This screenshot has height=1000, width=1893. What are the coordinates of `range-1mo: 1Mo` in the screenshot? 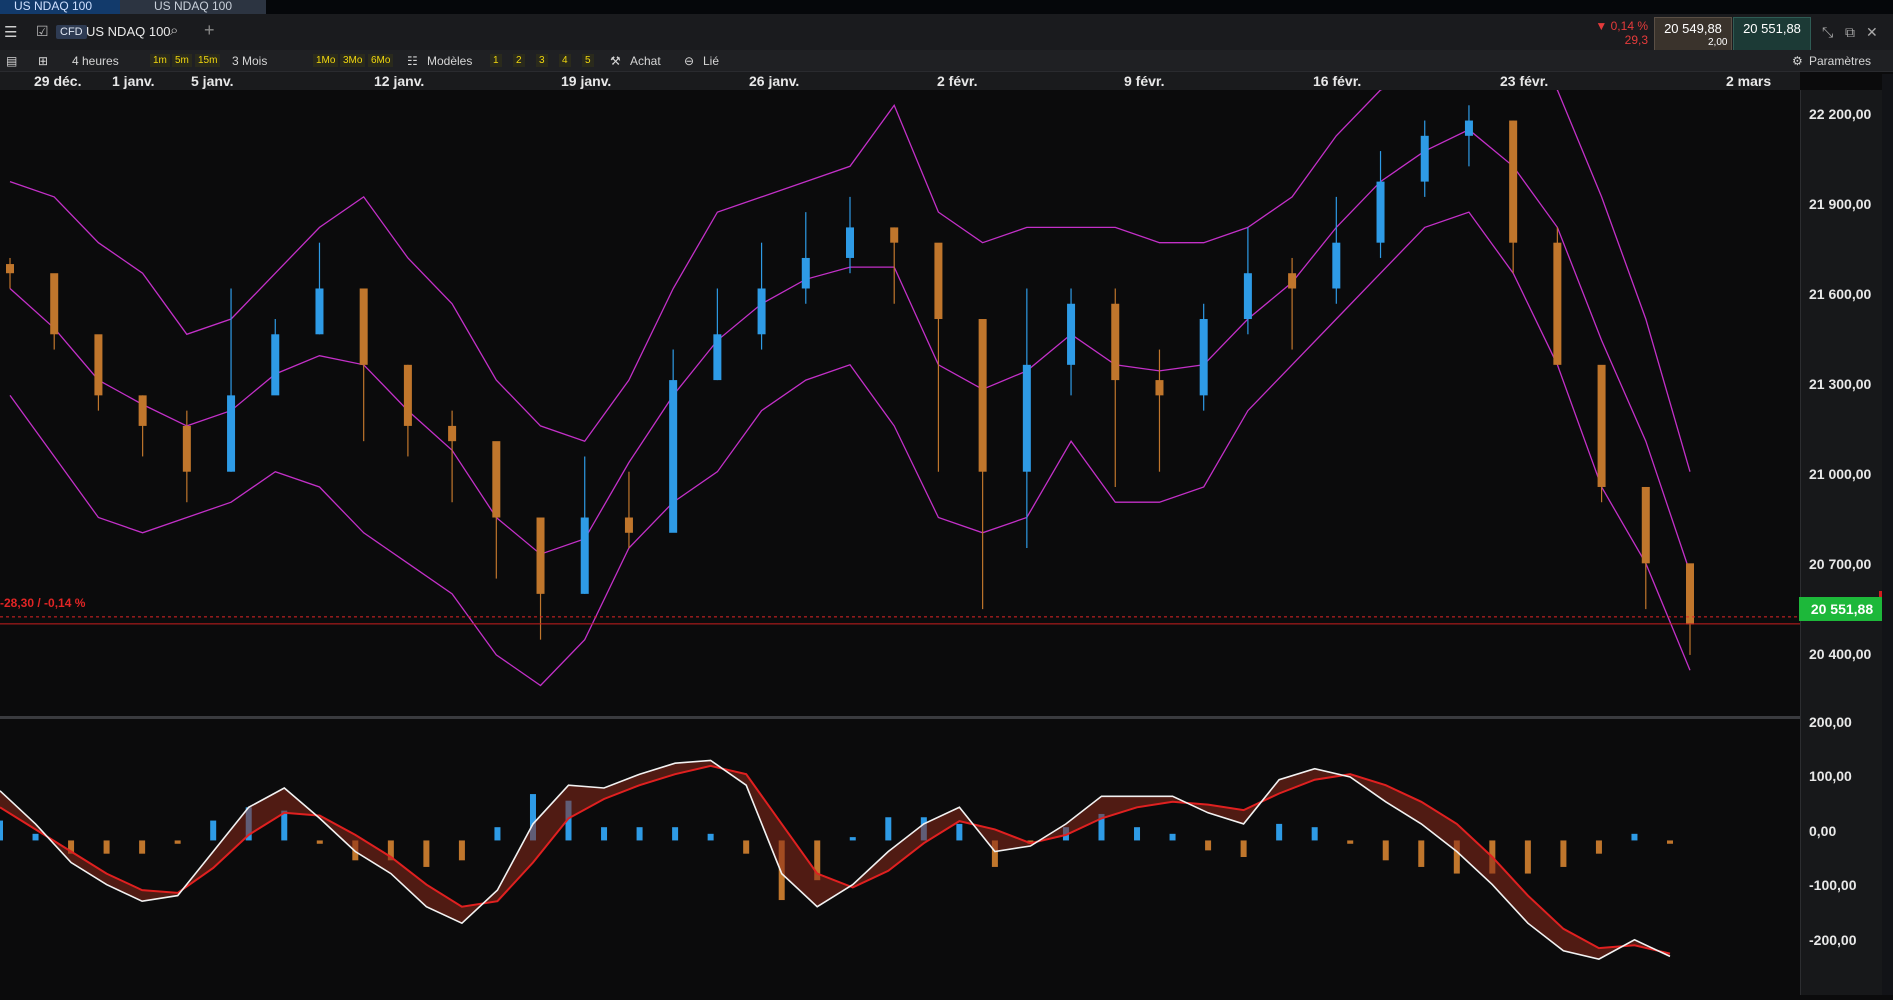 It's located at (326, 60).